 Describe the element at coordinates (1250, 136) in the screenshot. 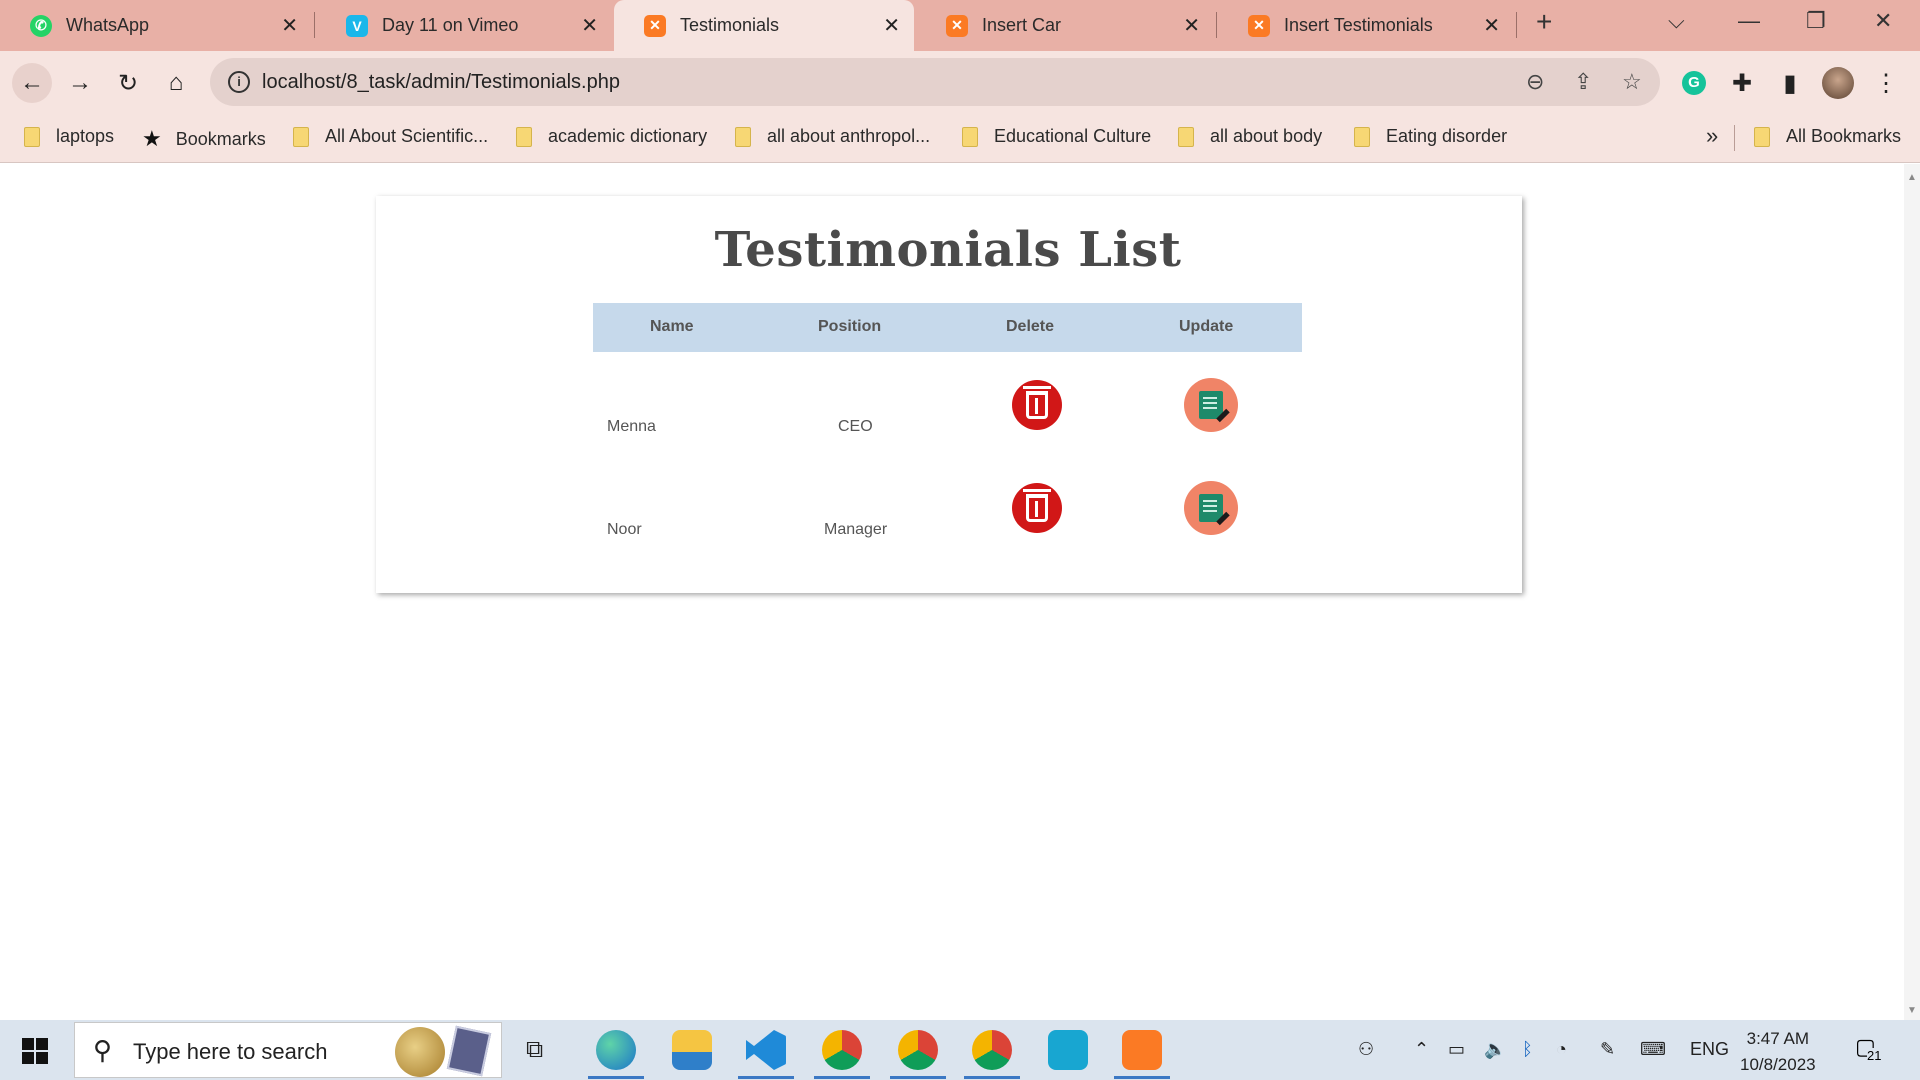

I see `bookmark-all-about-body: all about body` at that location.